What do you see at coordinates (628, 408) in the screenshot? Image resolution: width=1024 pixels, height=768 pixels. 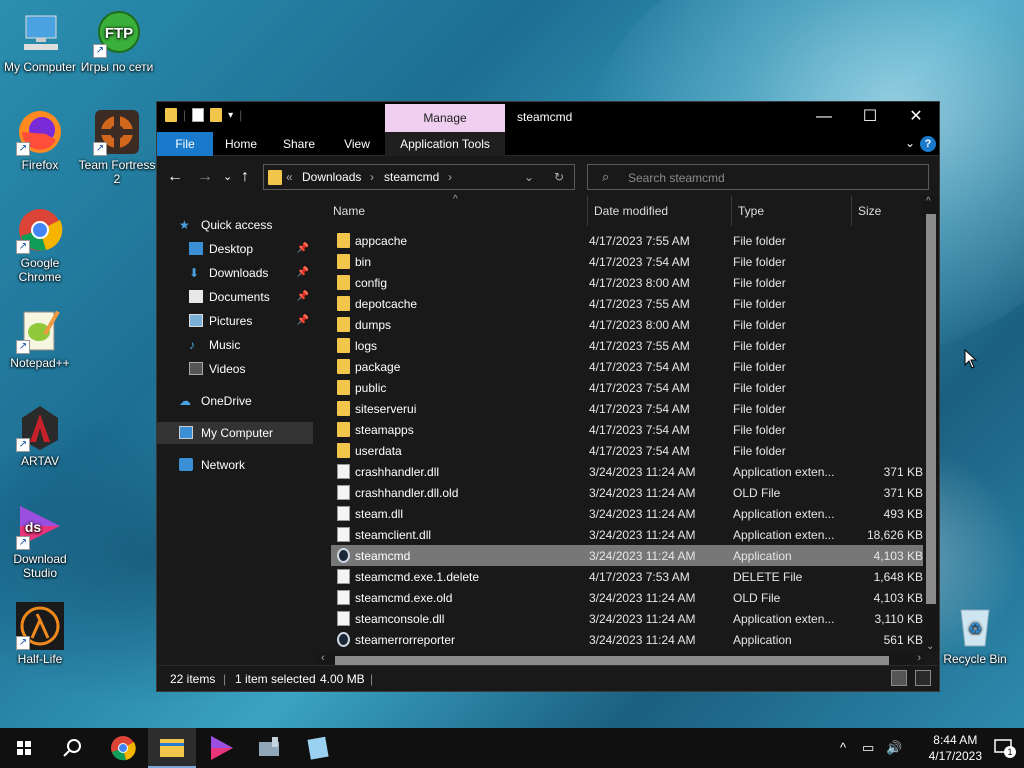 I see `file-row: siteserverui 4/17/2023 7:54 AM File folder` at bounding box center [628, 408].